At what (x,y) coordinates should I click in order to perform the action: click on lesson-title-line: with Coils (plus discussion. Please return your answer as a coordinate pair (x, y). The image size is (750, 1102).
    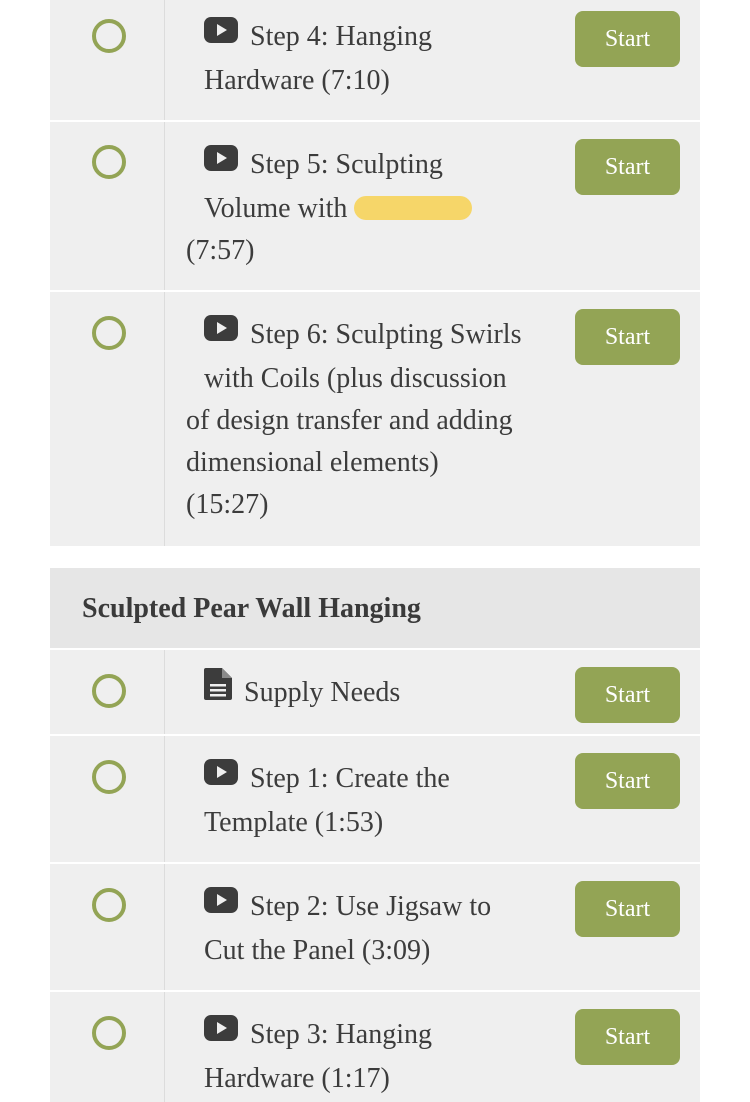
    Looking at the image, I should click on (355, 378).